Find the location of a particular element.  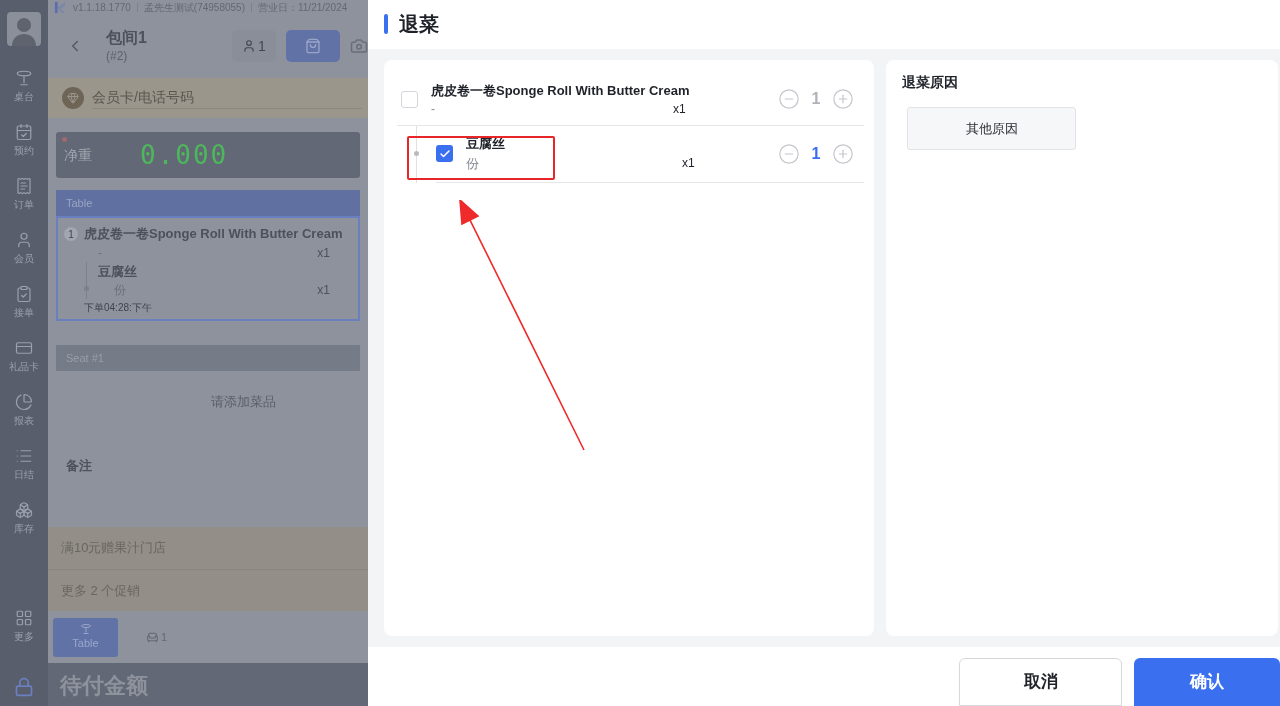

reason-title: 退菜原因 is located at coordinates (930, 82).